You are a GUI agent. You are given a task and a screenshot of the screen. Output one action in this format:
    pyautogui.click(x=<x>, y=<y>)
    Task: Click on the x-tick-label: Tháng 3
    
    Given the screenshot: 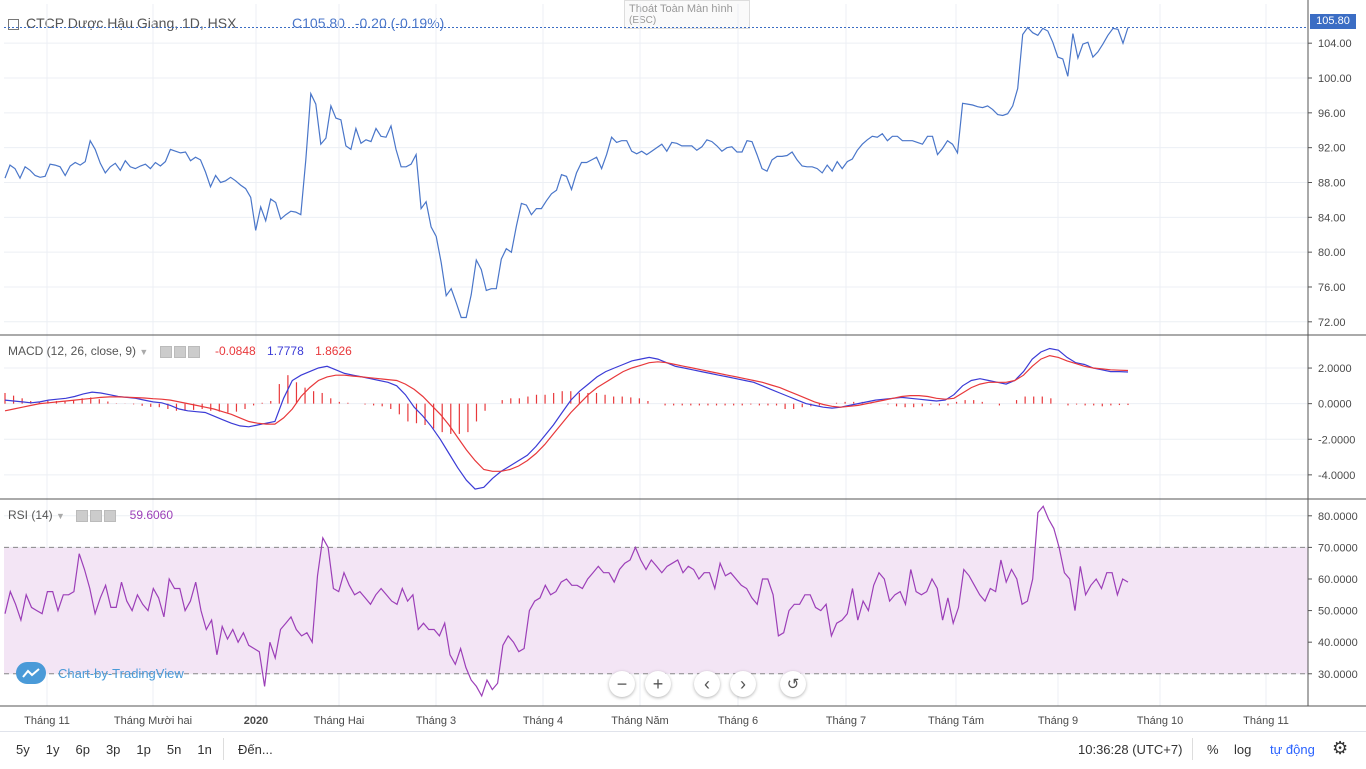 What is the action you would take?
    pyautogui.click(x=436, y=721)
    